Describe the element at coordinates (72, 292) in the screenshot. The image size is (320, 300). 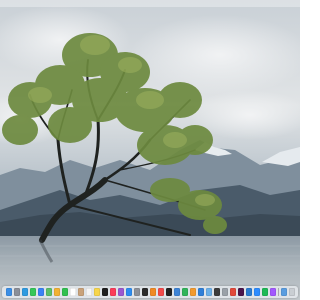
I see `calendar-icon` at that location.